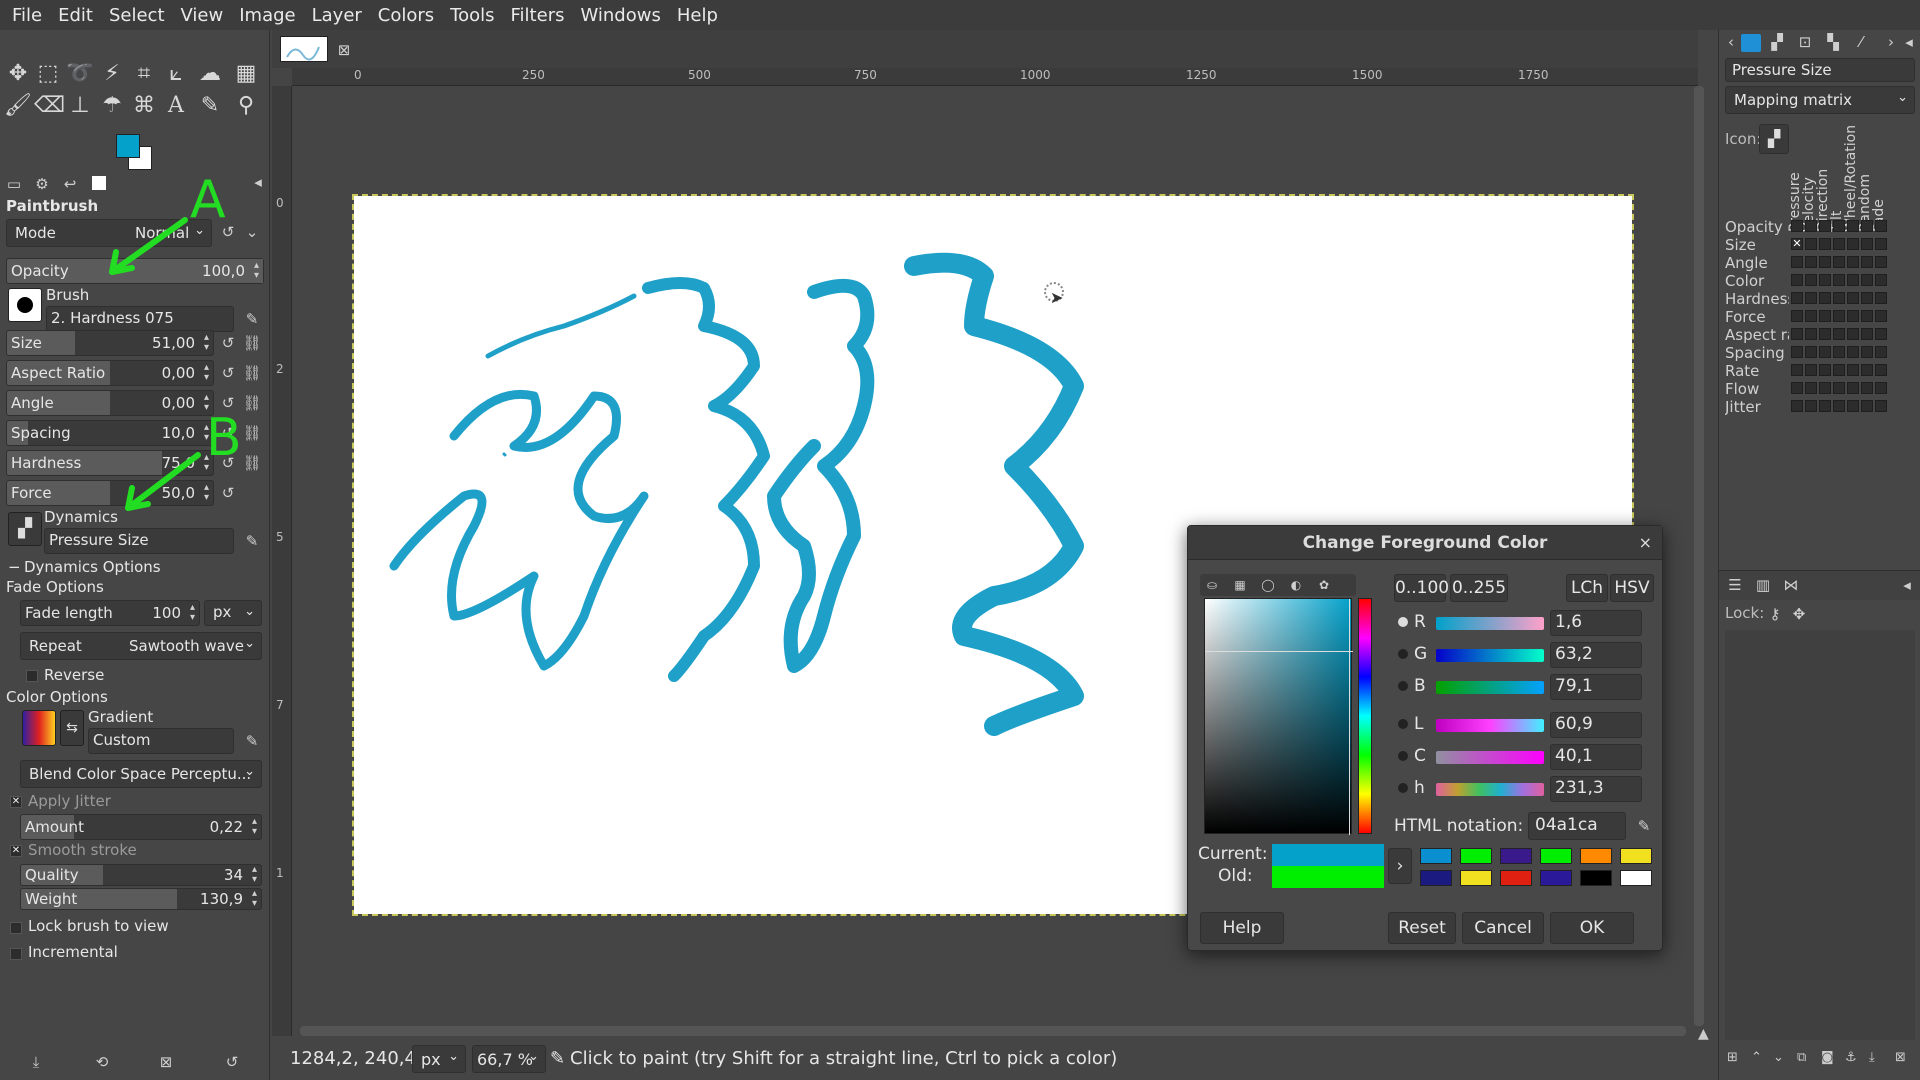 The height and width of the screenshot is (1080, 1920). What do you see at coordinates (102, 1062) in the screenshot?
I see `restore-preset-icon: ⟲` at bounding box center [102, 1062].